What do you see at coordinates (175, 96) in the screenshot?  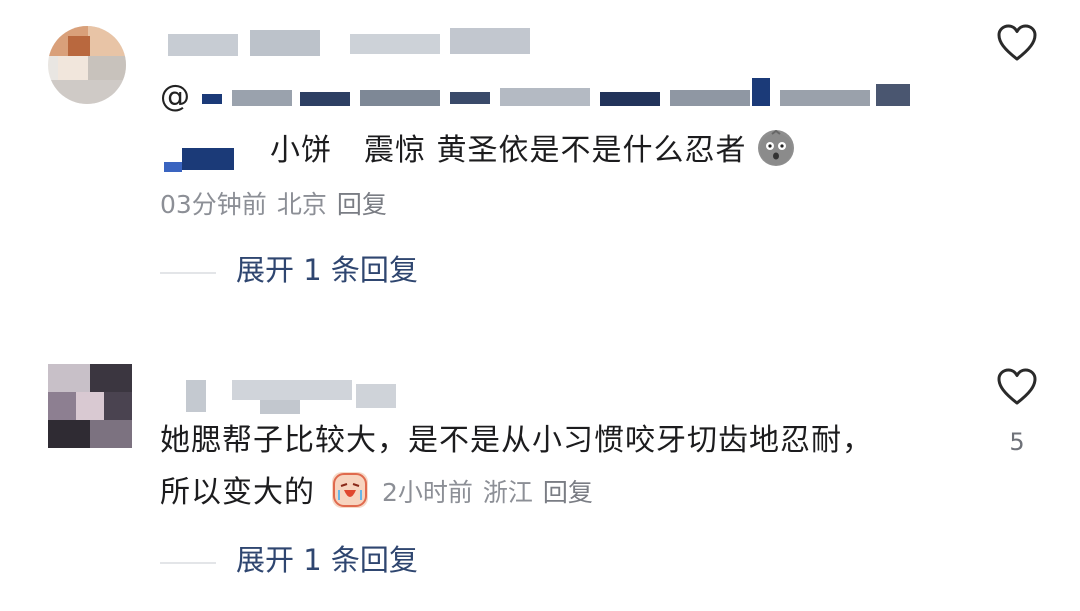 I see `mention-at-sign: @` at bounding box center [175, 96].